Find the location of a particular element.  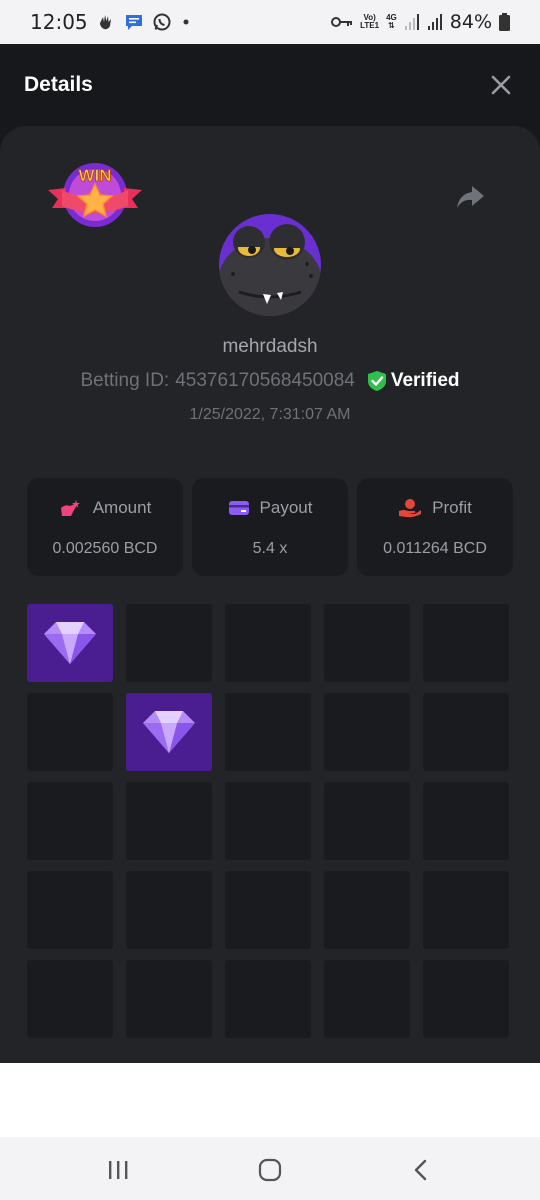

volte-icon: Vo) LTE1 is located at coordinates (369, 22).